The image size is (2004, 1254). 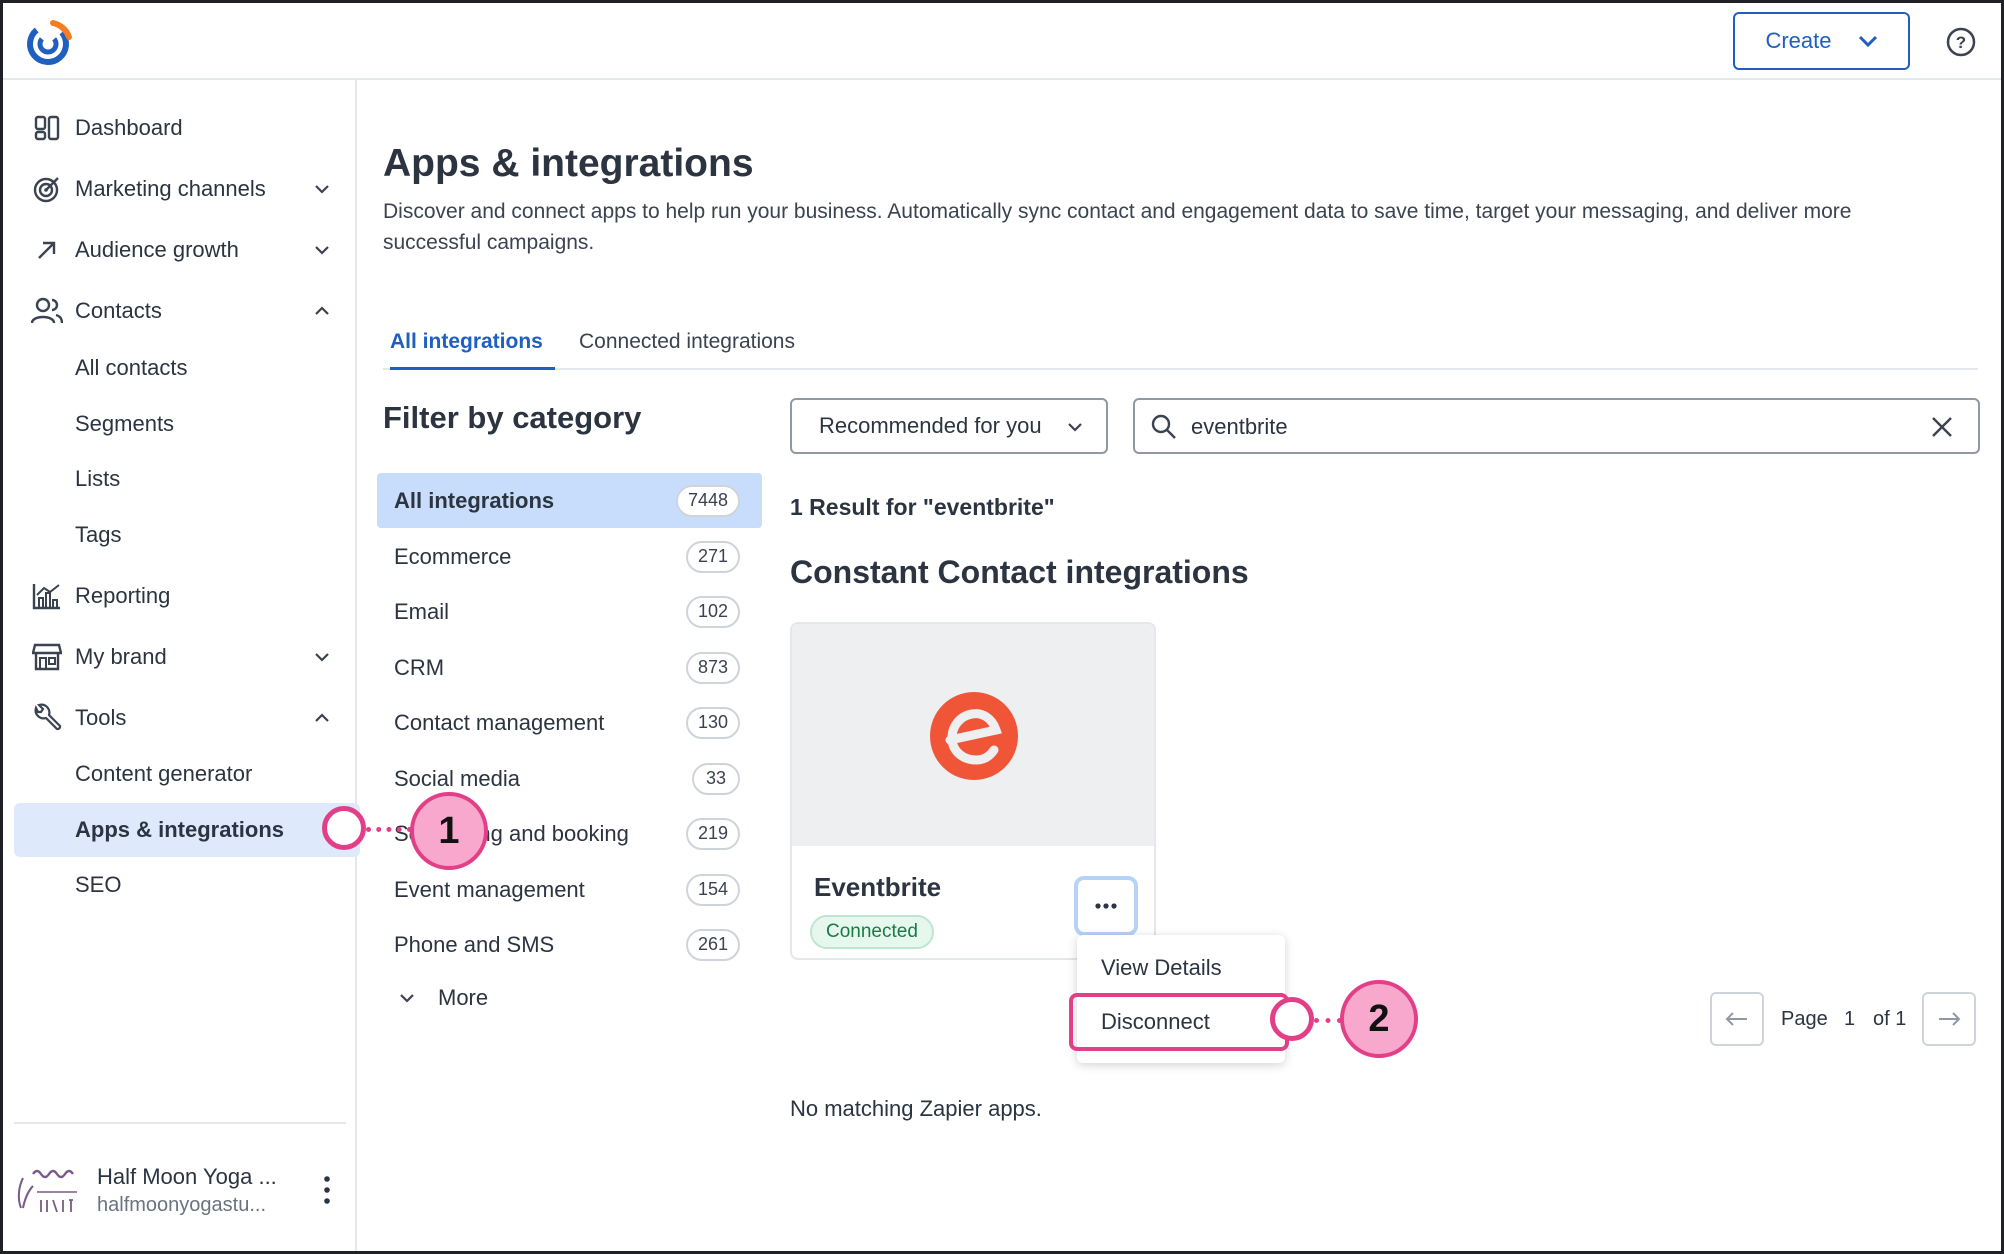 I want to click on sidebar-divider, so click(x=180, y=1123).